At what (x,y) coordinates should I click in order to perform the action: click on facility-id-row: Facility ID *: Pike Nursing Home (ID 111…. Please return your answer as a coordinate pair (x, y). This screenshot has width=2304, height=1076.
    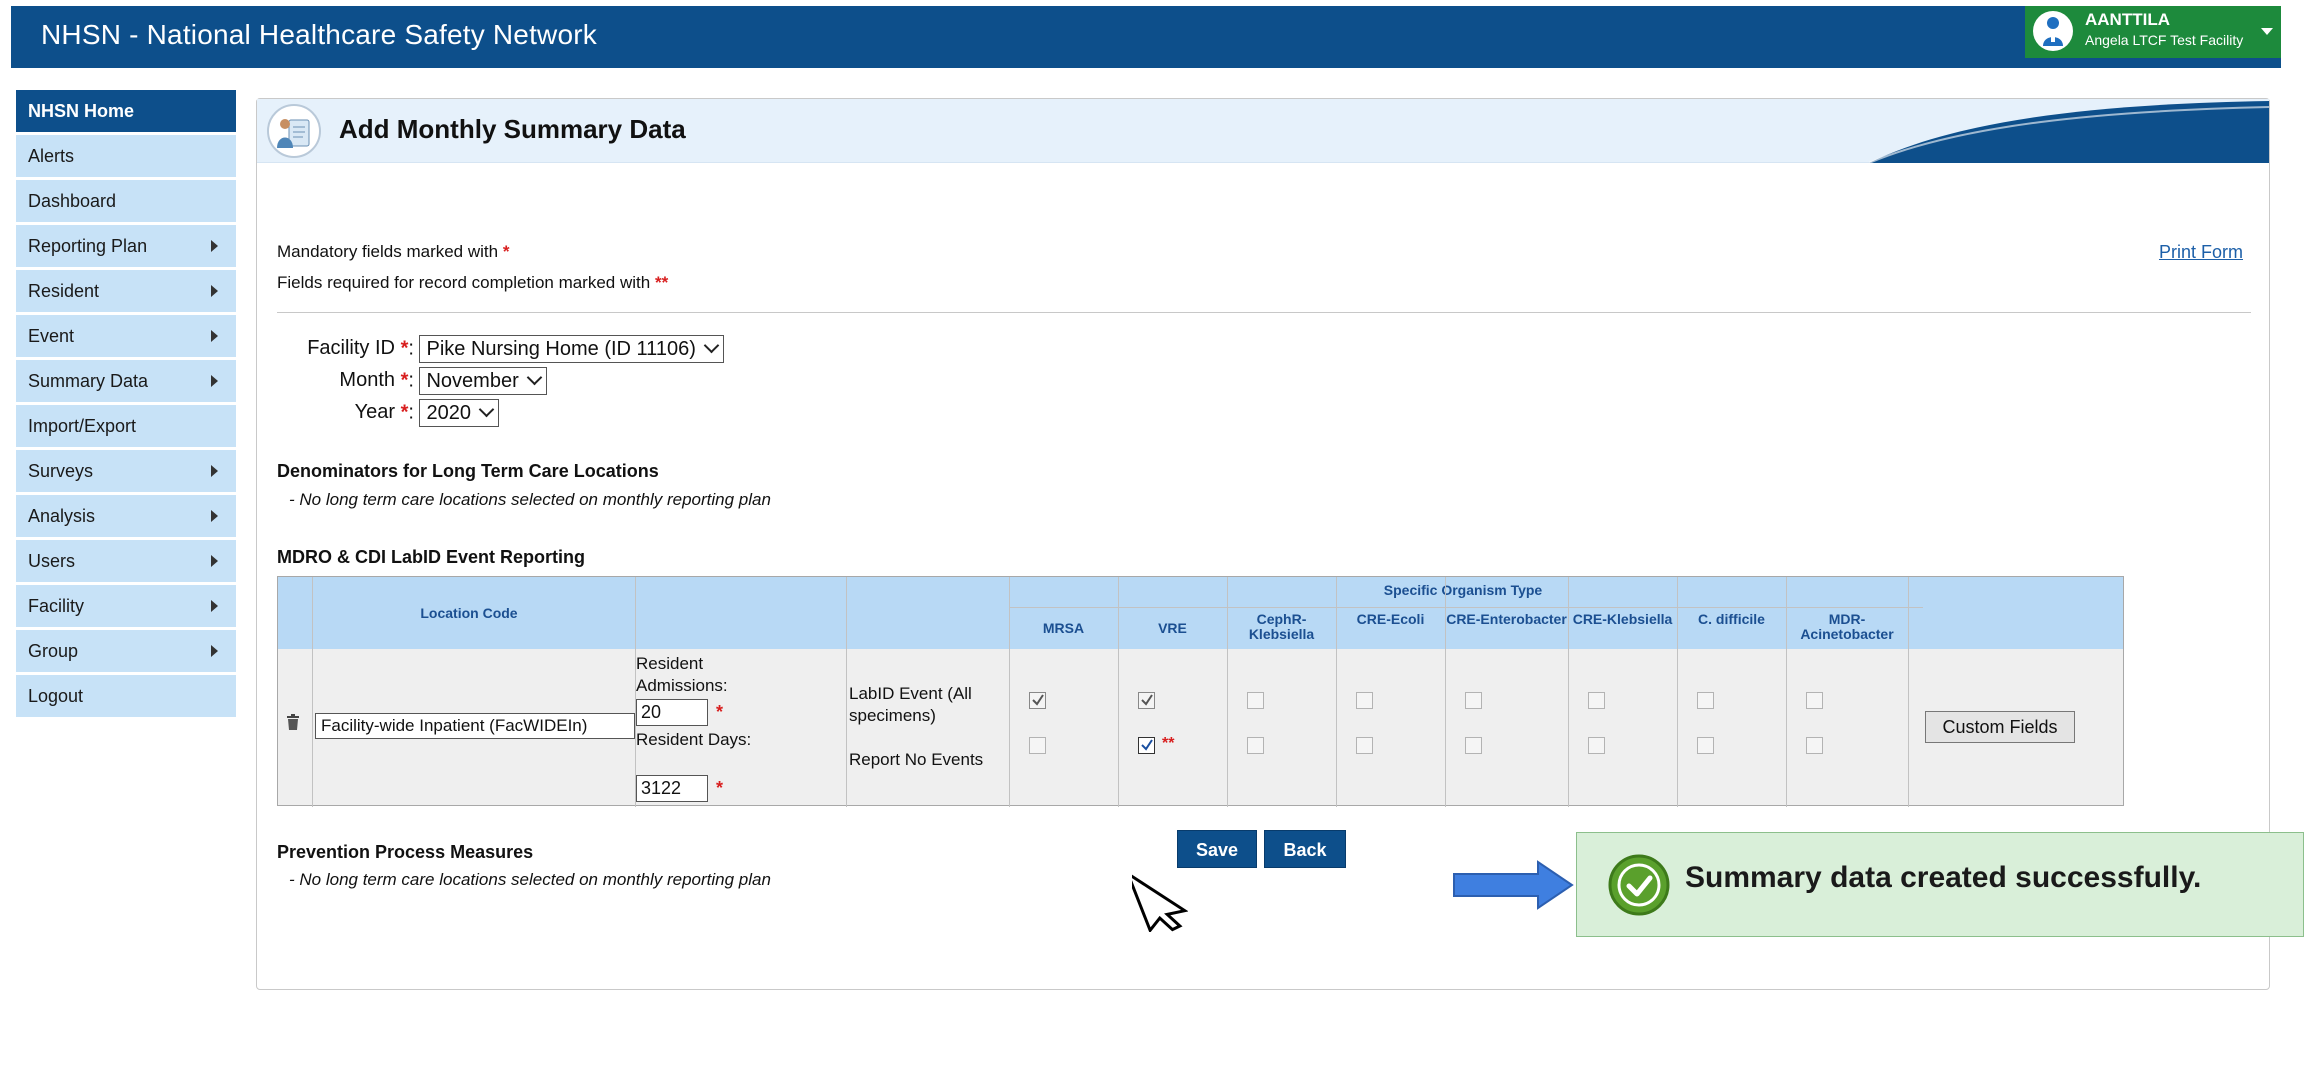
    Looking at the image, I should click on (506, 349).